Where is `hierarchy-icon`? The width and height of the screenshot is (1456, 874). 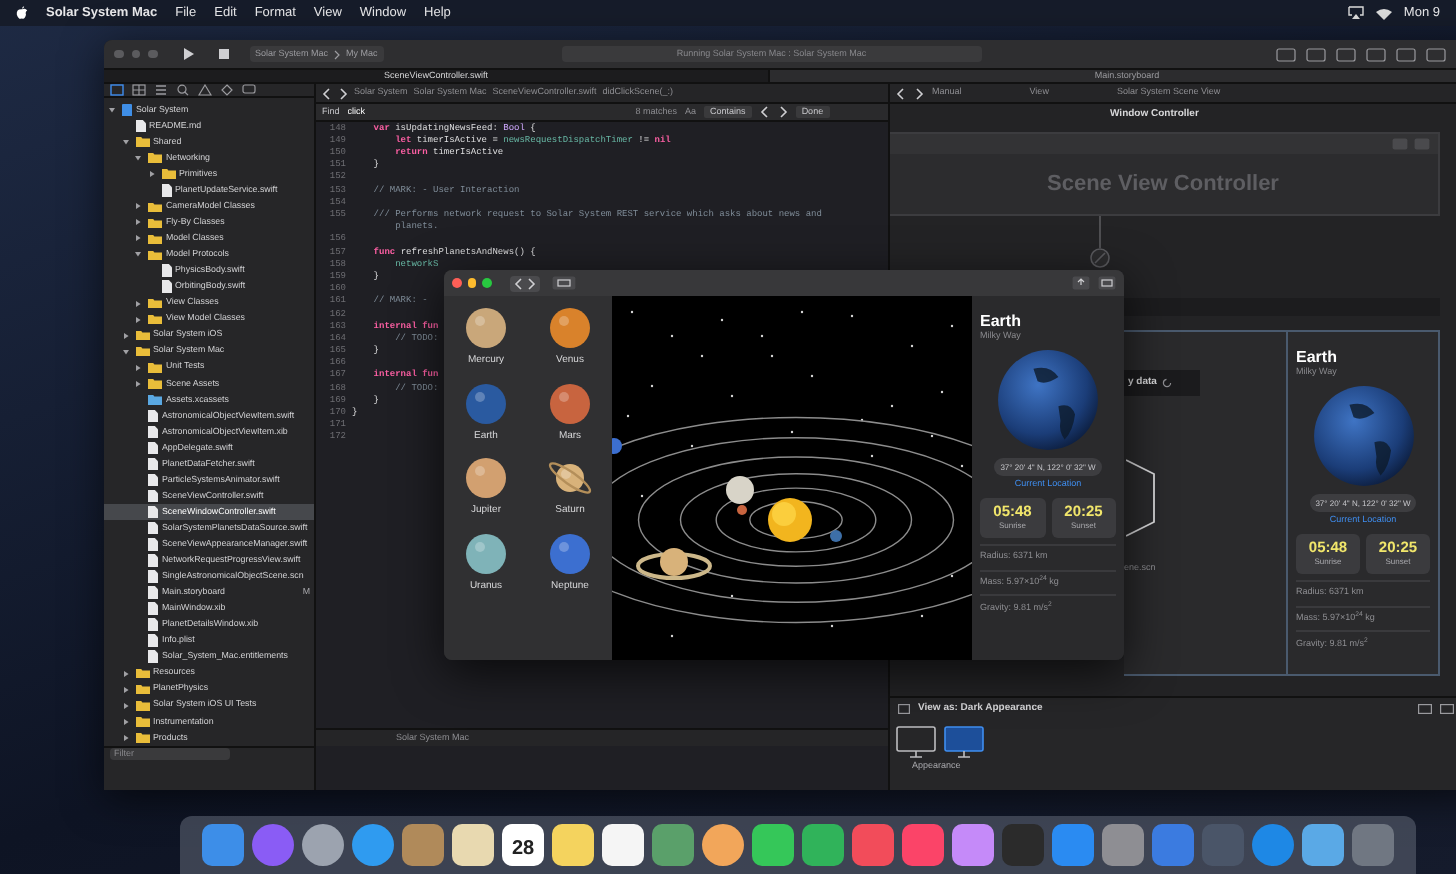 hierarchy-icon is located at coordinates (161, 90).